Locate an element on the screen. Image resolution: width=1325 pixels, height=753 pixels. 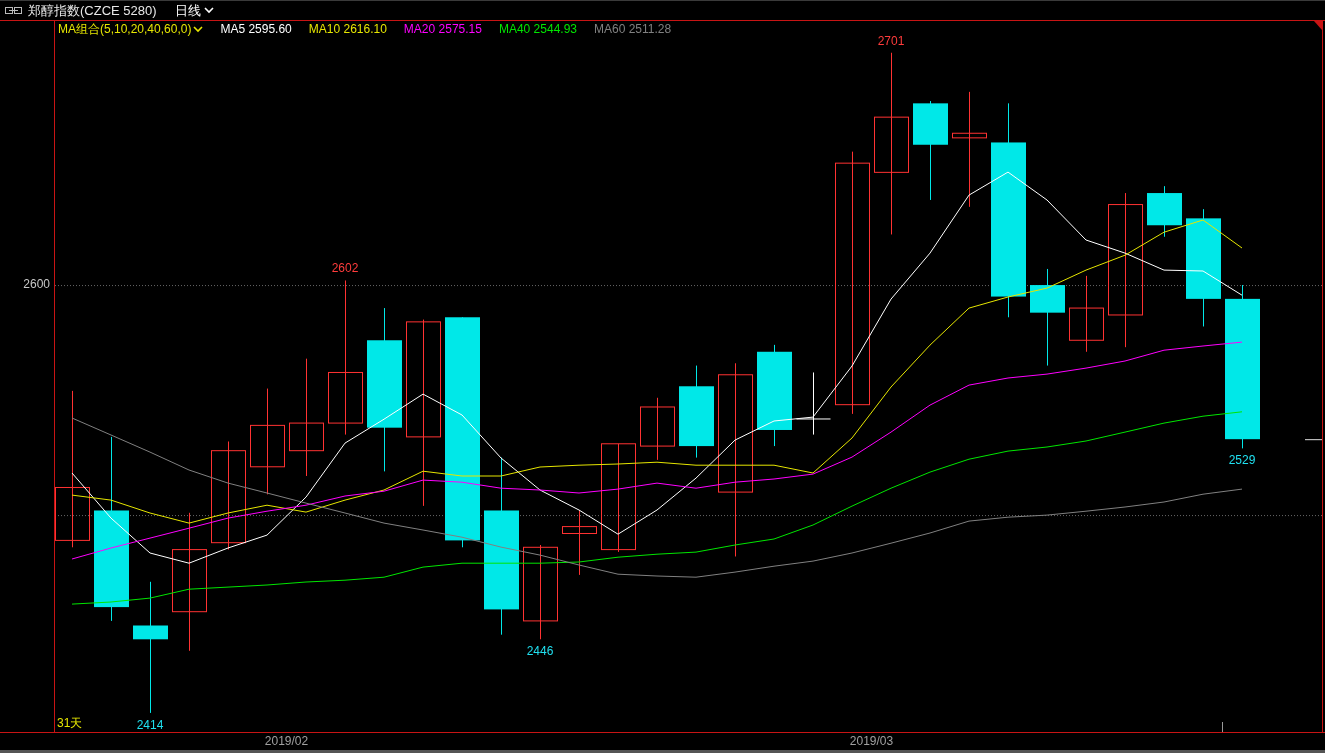
price-label: 2446 is located at coordinates (540, 651).